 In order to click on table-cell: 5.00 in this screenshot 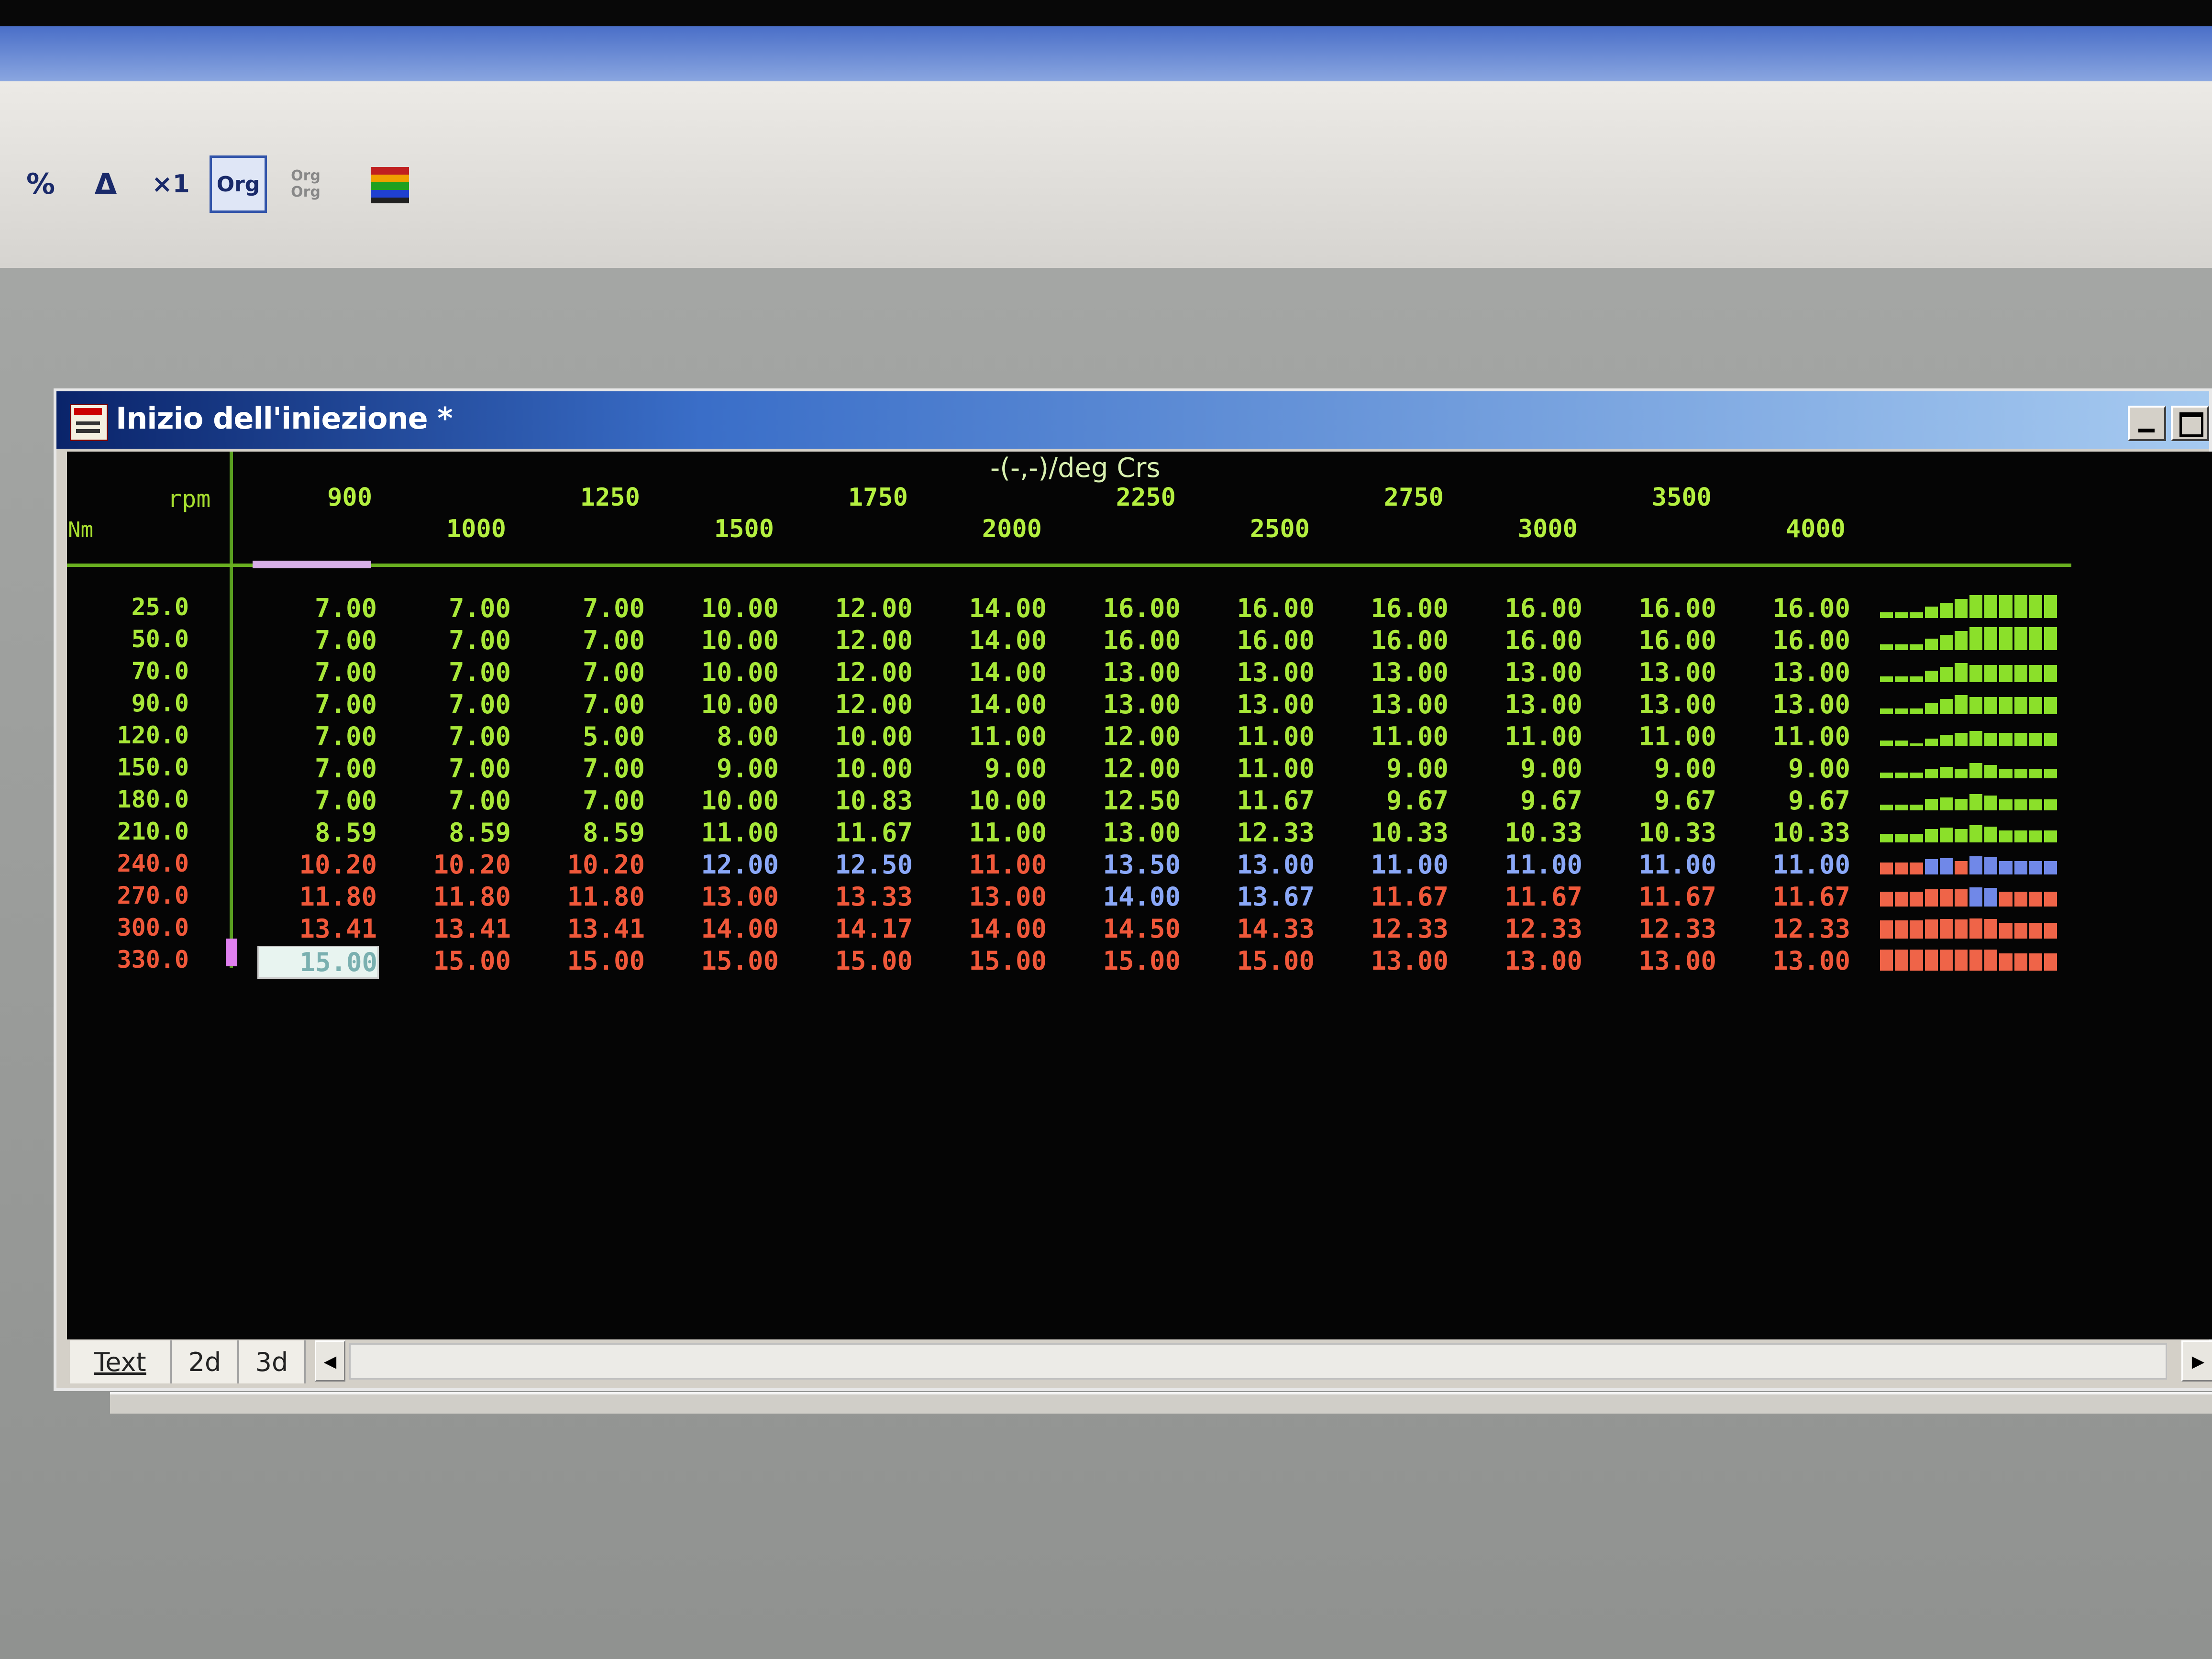, I will do `click(585, 736)`.